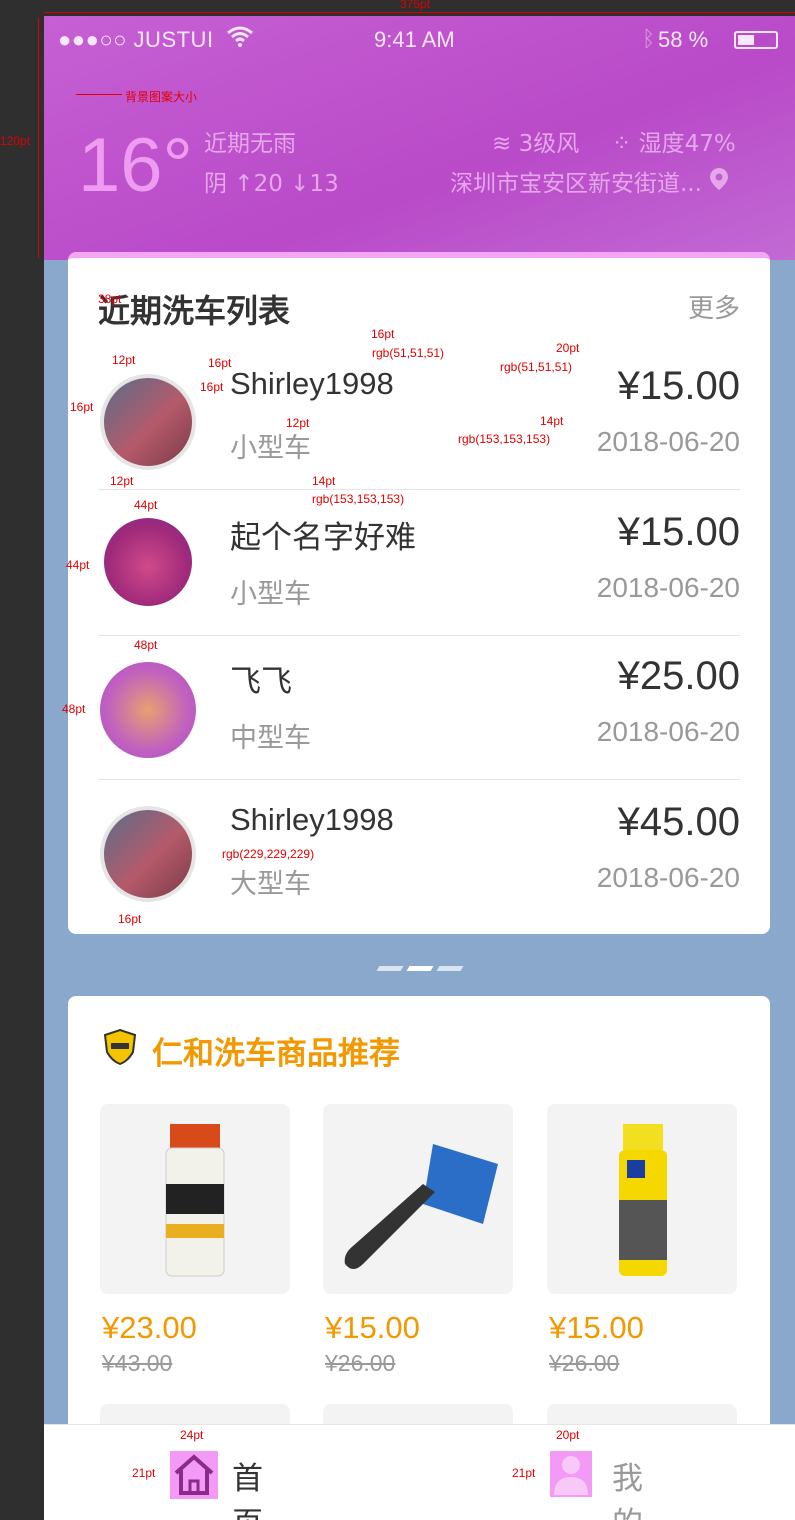  I want to click on tab-bar: 首页 我的, so click(419, 1472).